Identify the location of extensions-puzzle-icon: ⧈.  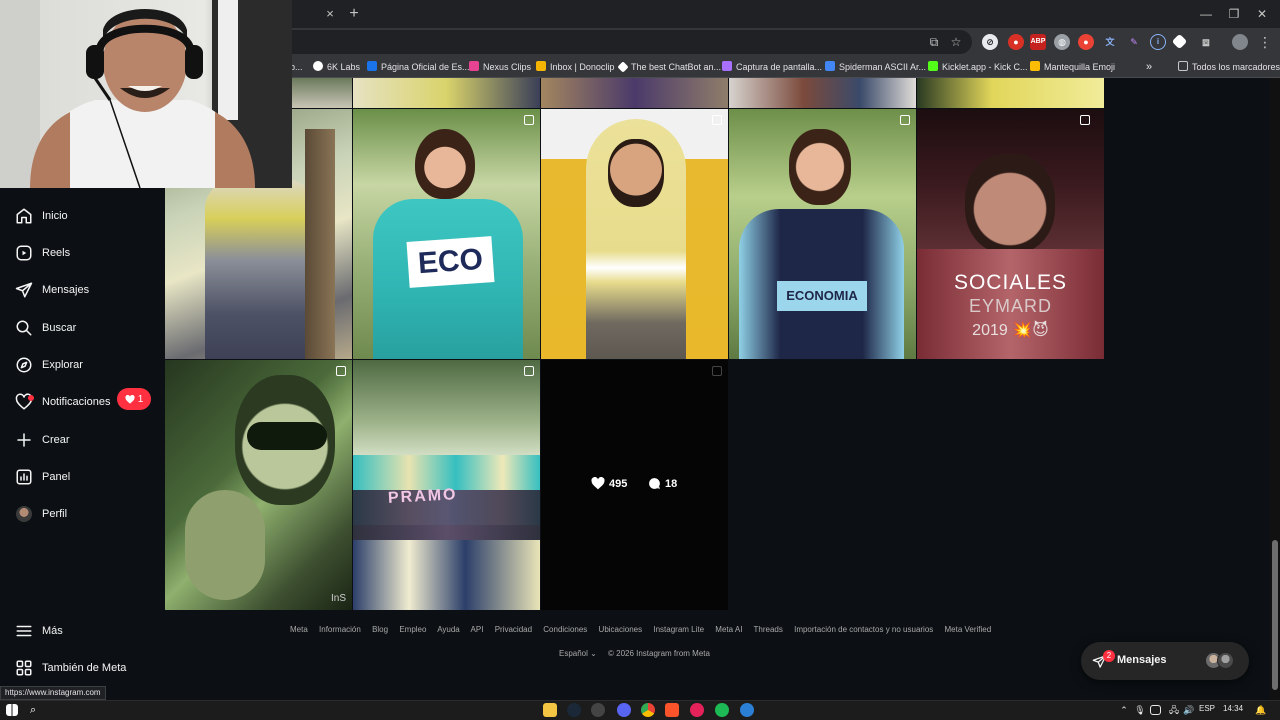
(1206, 42).